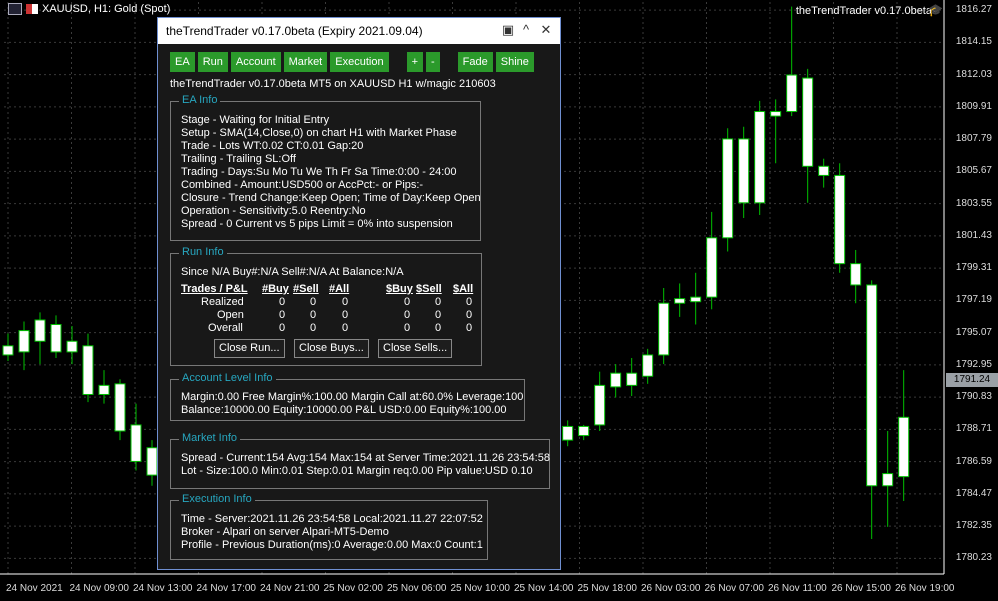  What do you see at coordinates (227, 378) in the screenshot?
I see `account-info-title: Account Level Info` at bounding box center [227, 378].